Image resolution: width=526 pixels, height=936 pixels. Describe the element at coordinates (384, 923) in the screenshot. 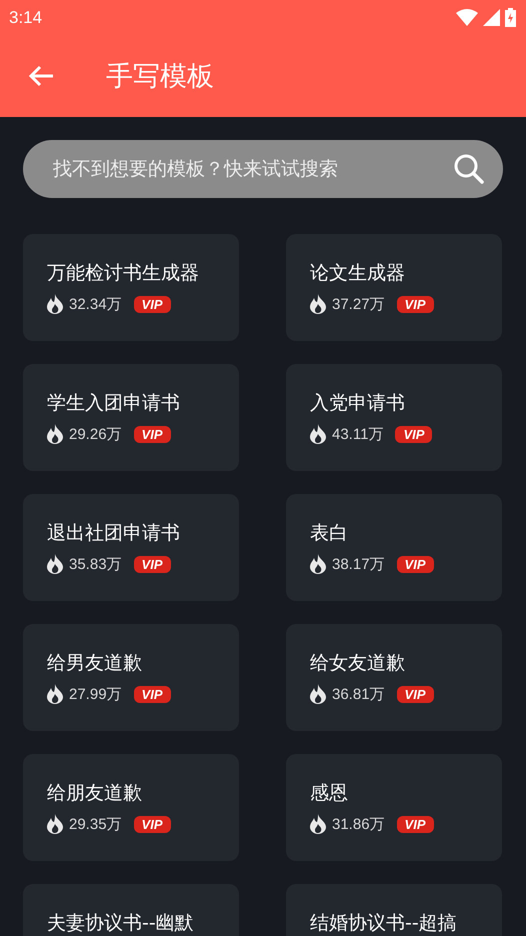

I see `template-title: 结婚协议书--超搞` at that location.